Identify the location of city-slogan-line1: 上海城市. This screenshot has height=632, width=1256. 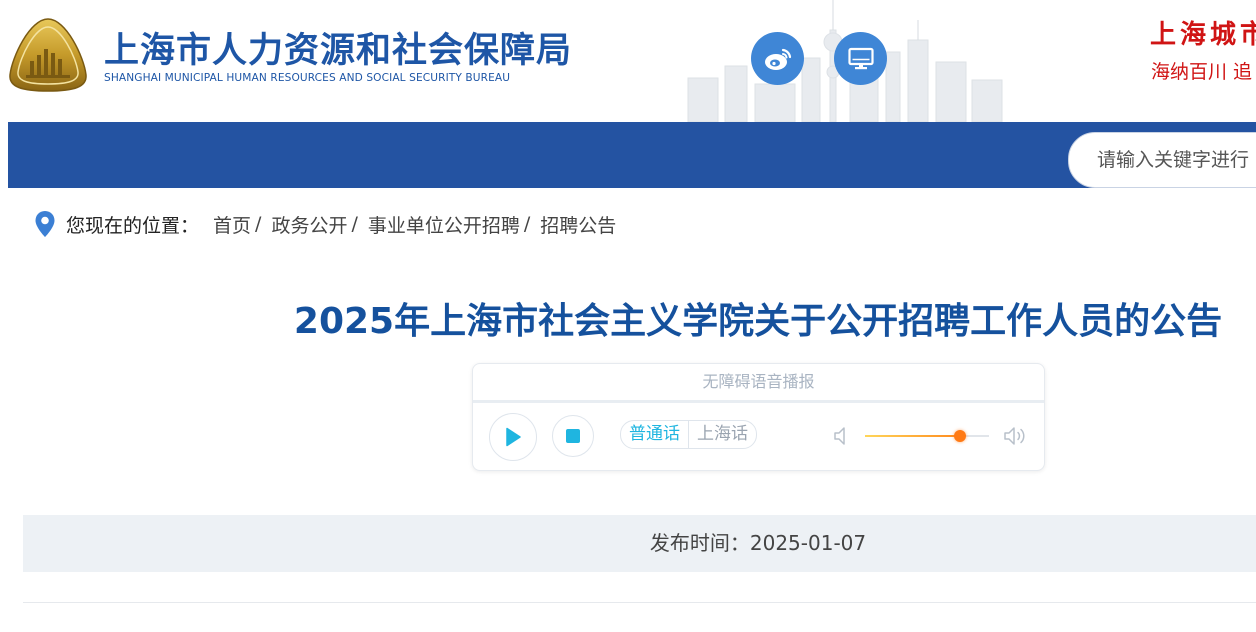
(1203, 35).